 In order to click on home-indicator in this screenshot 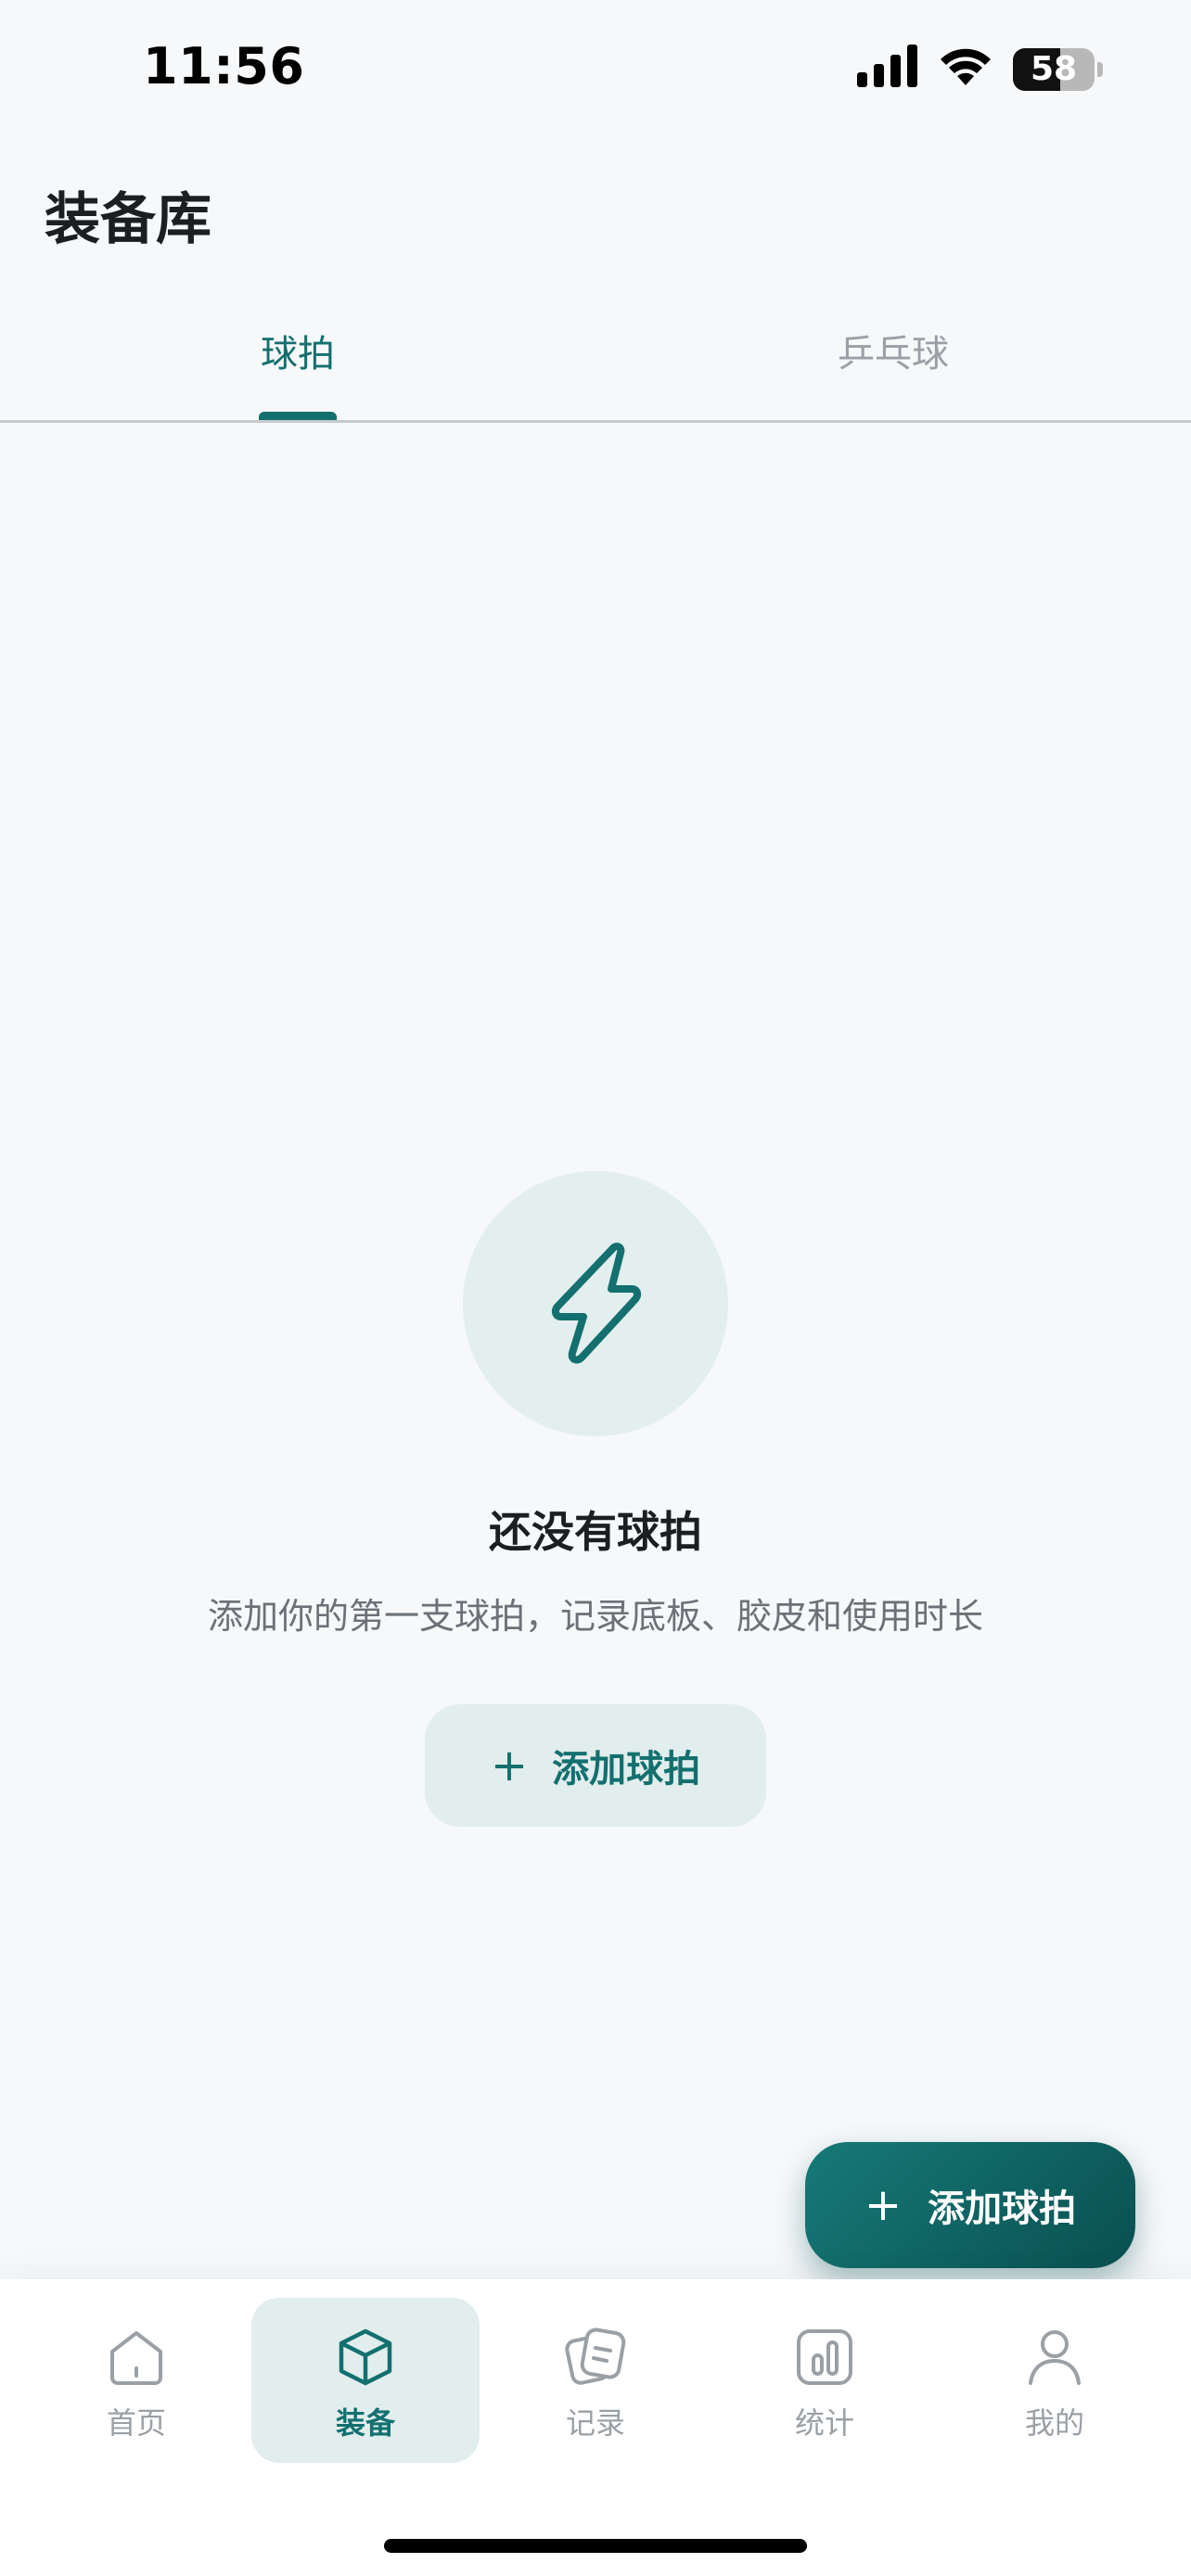, I will do `click(595, 2546)`.